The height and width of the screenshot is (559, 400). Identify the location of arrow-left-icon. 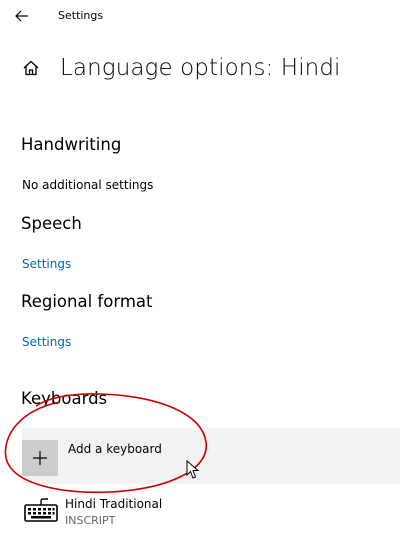
(21, 16).